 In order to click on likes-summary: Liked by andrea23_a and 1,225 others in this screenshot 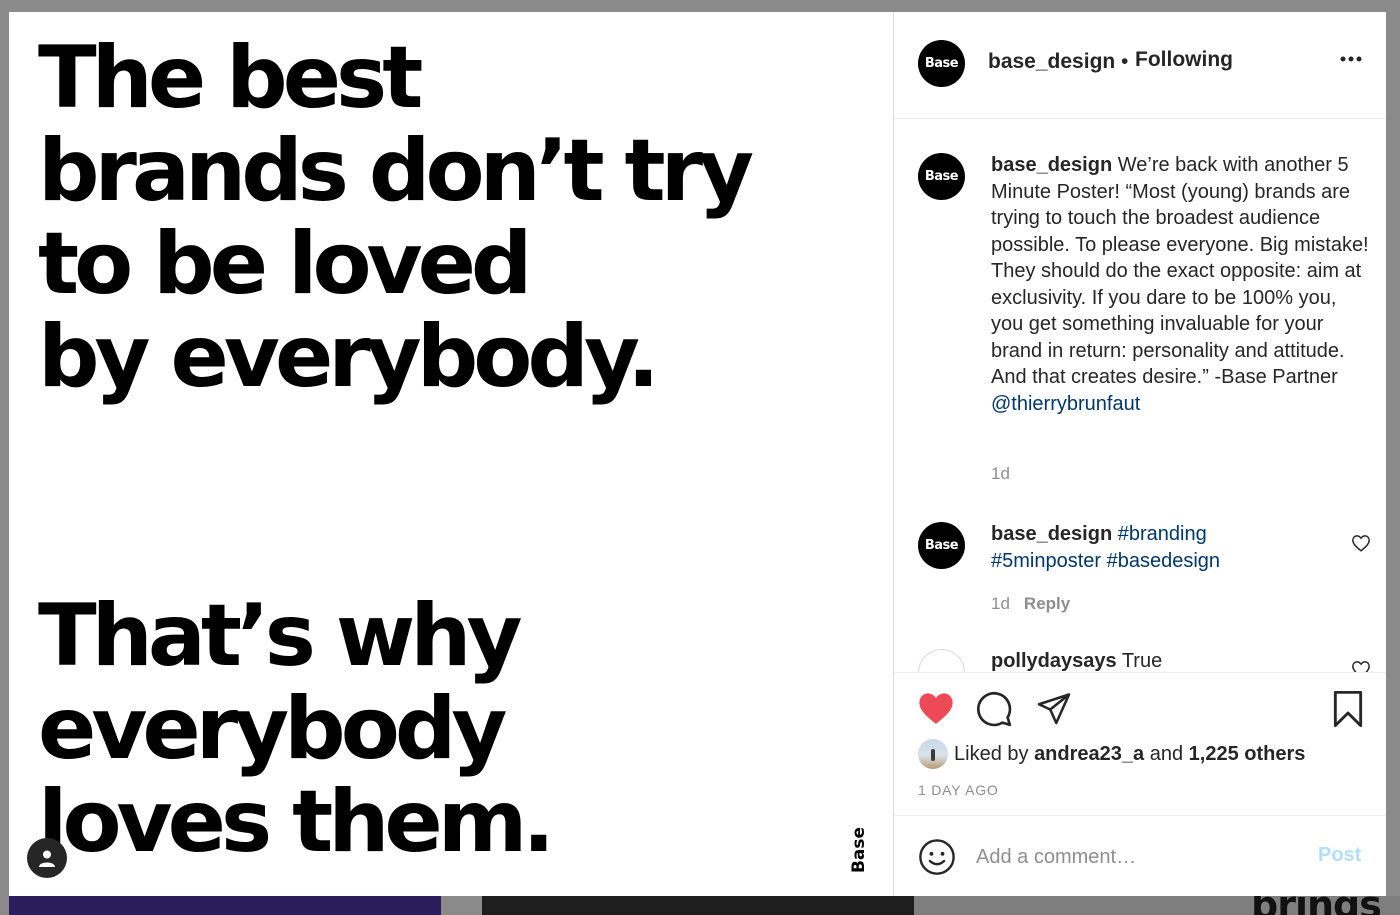, I will do `click(1111, 754)`.